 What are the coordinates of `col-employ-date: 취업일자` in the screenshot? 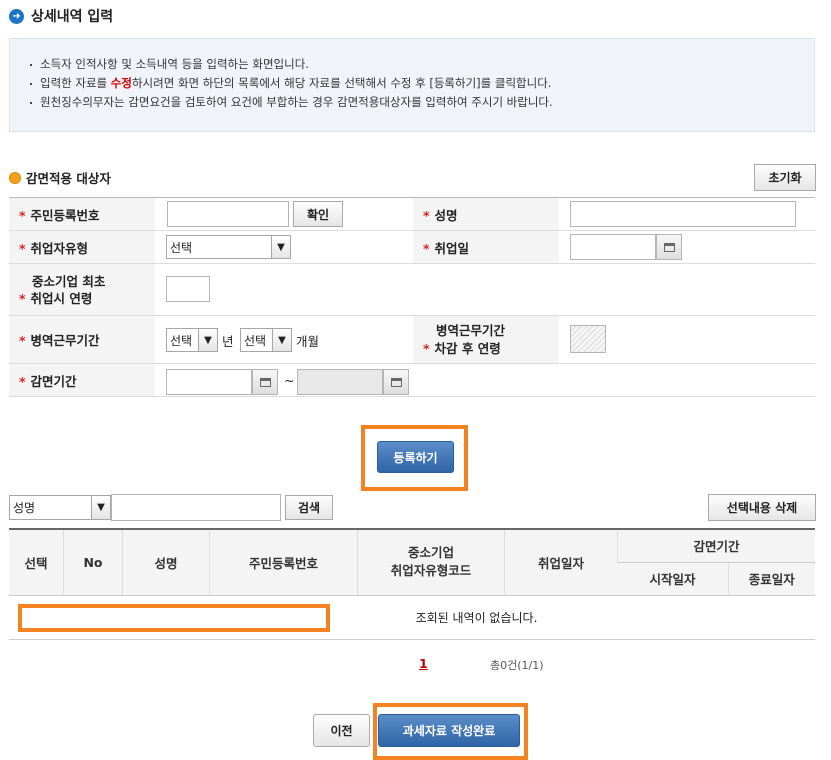 It's located at (561, 562).